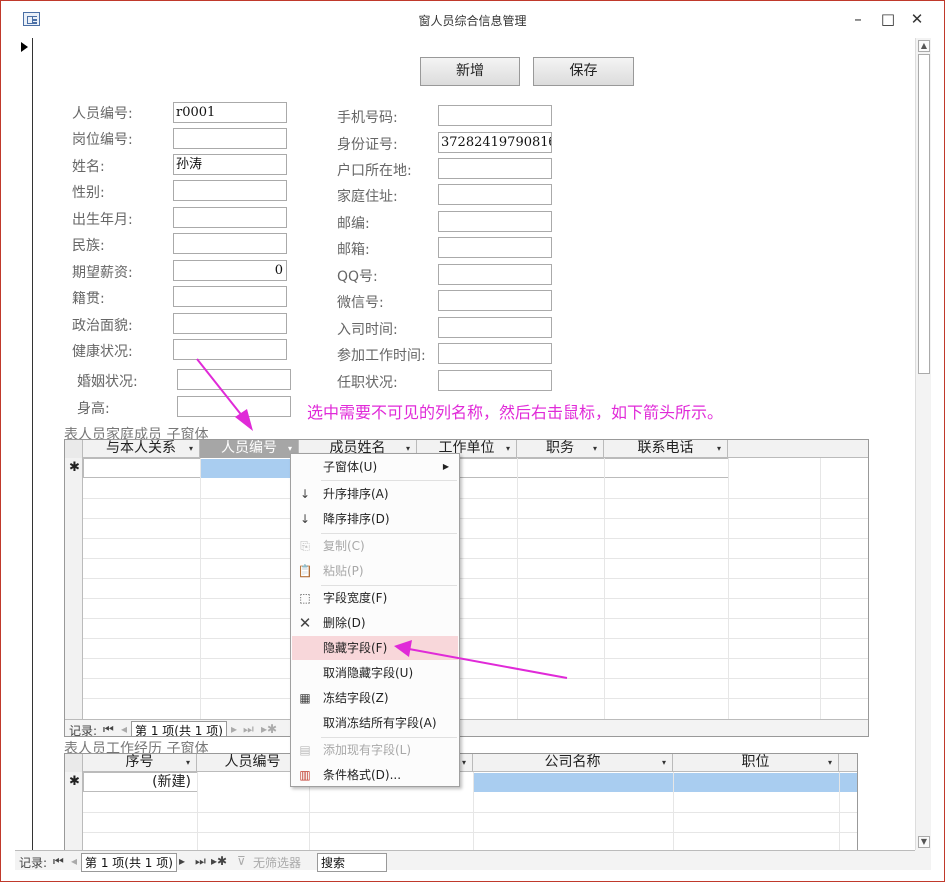 This screenshot has height=882, width=945. I want to click on menu-item-paste: 📋 粘贴(P), so click(375, 571).